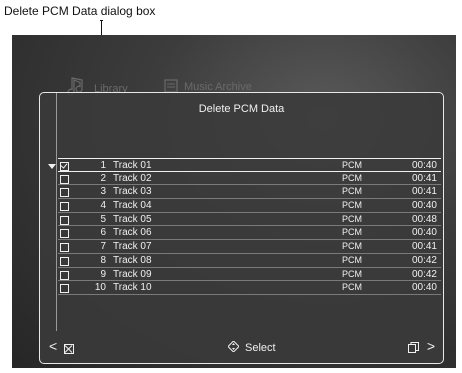 This screenshot has height=373, width=462. Describe the element at coordinates (69, 349) in the screenshot. I see `cancel-box-icon` at that location.